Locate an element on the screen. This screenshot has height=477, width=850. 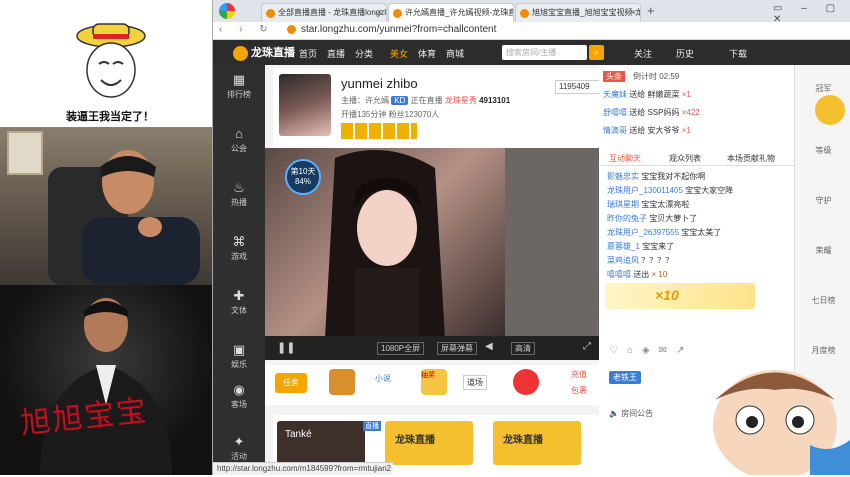
level-badge: KD is located at coordinates (400, 100).